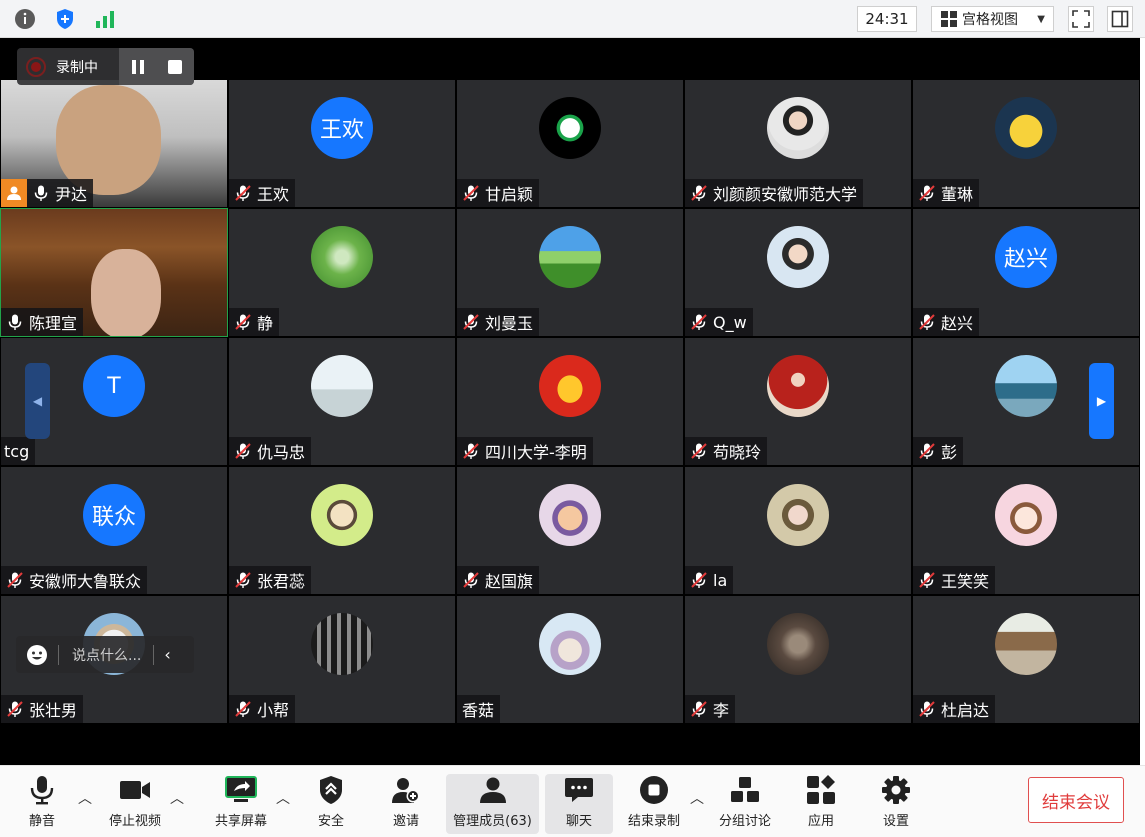 This screenshot has width=1145, height=837. Describe the element at coordinates (105, 66) in the screenshot. I see `recording-indicator: 录制中` at that location.